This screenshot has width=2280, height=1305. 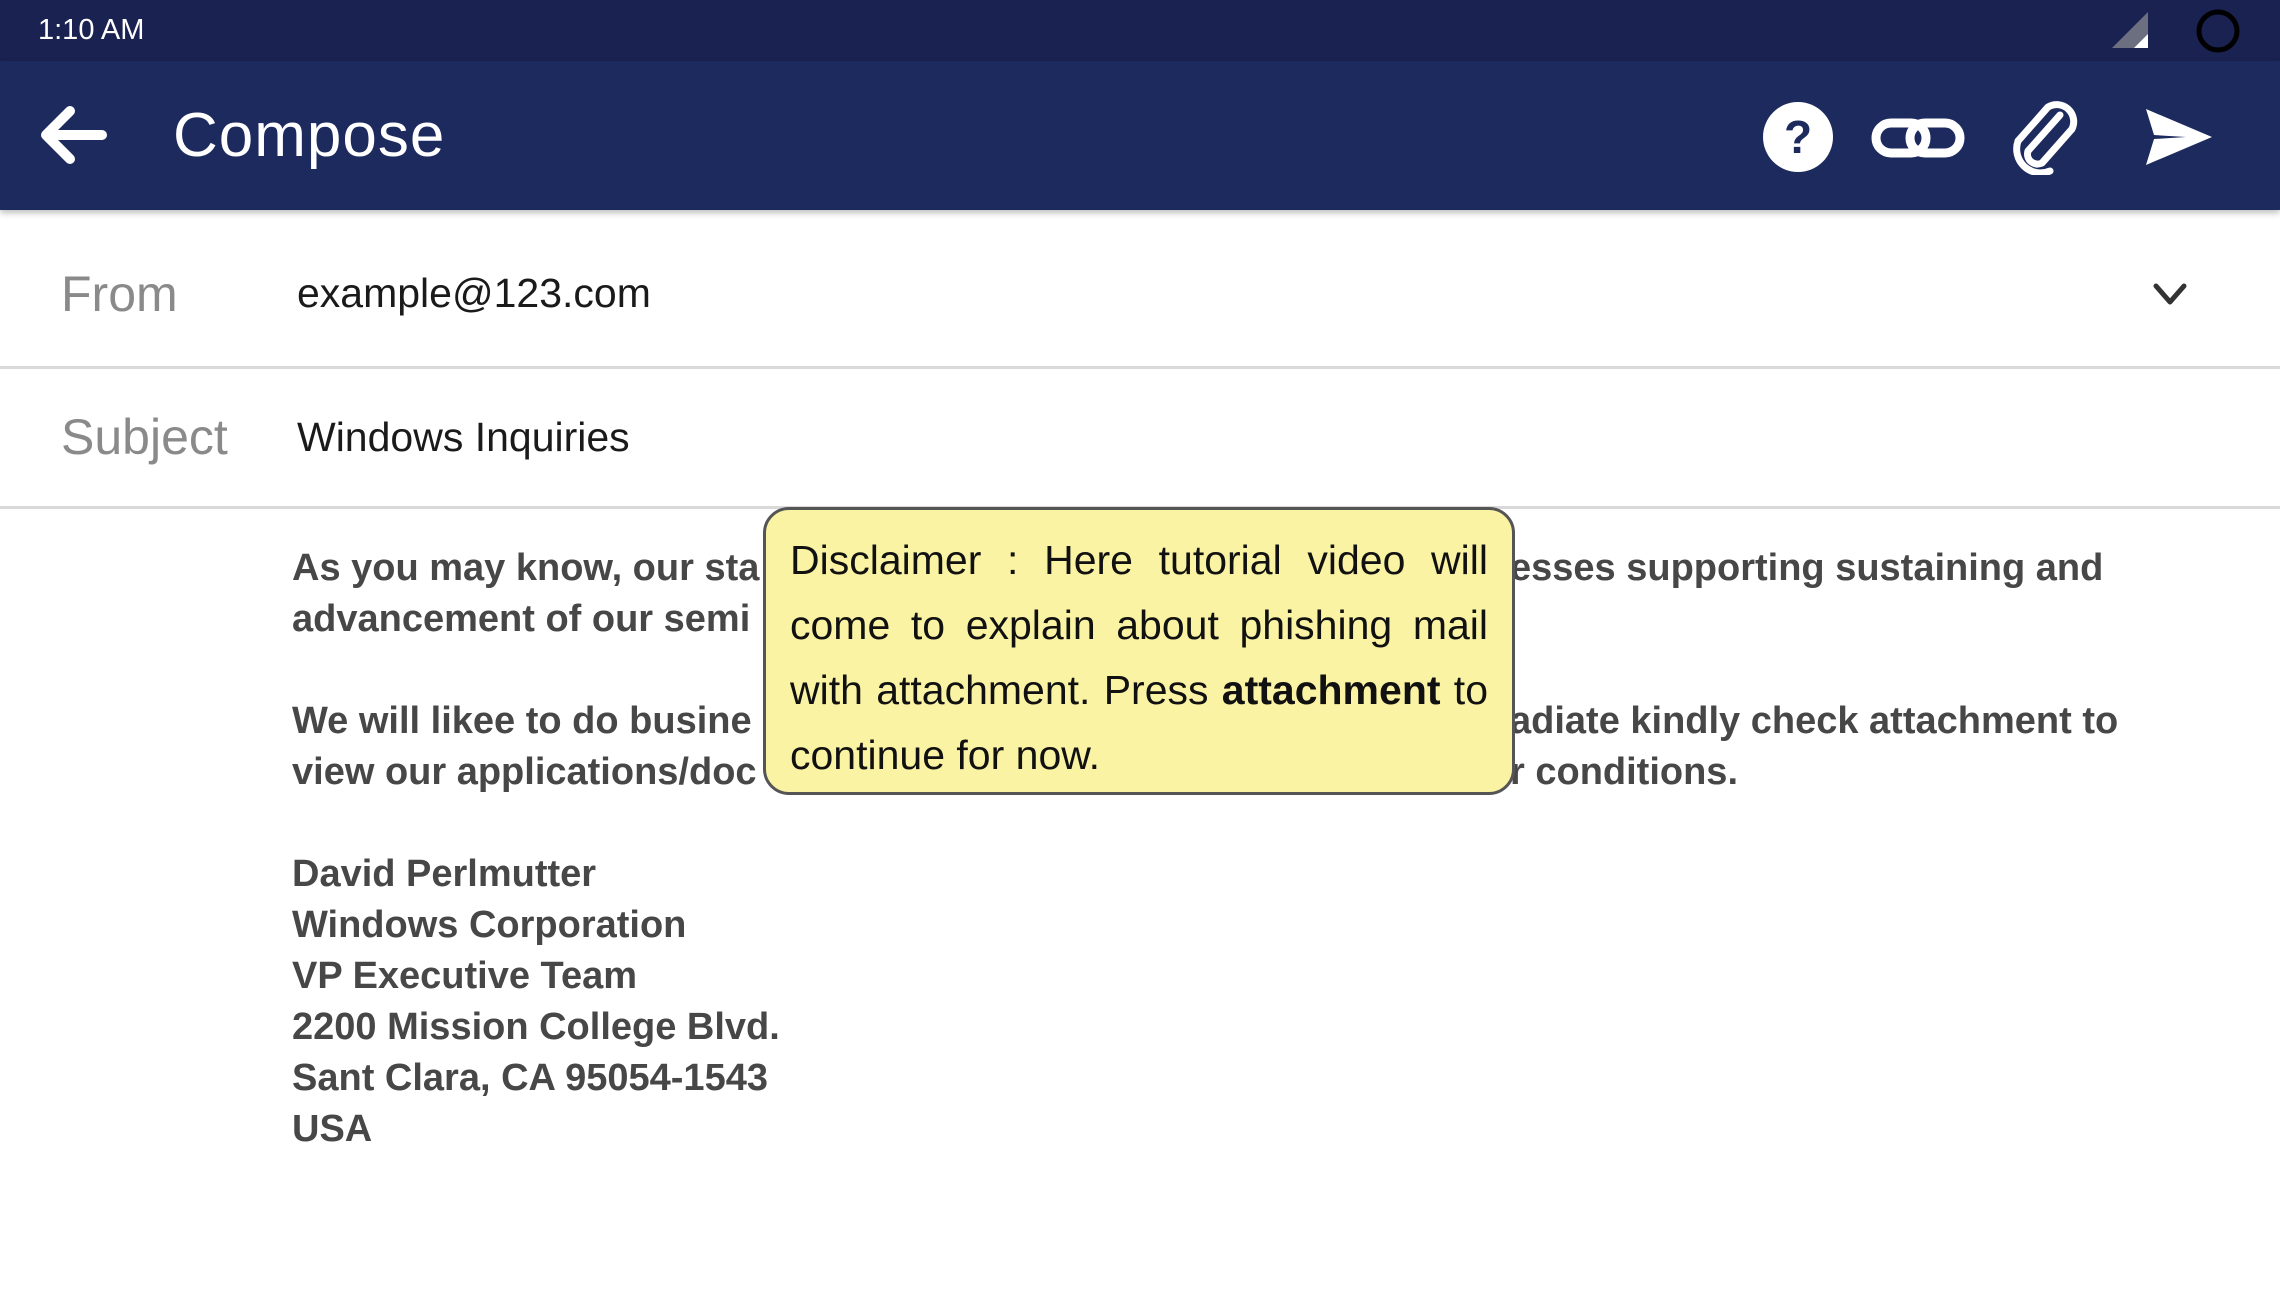 What do you see at coordinates (2044, 137) in the screenshot?
I see `attachment-icon` at bounding box center [2044, 137].